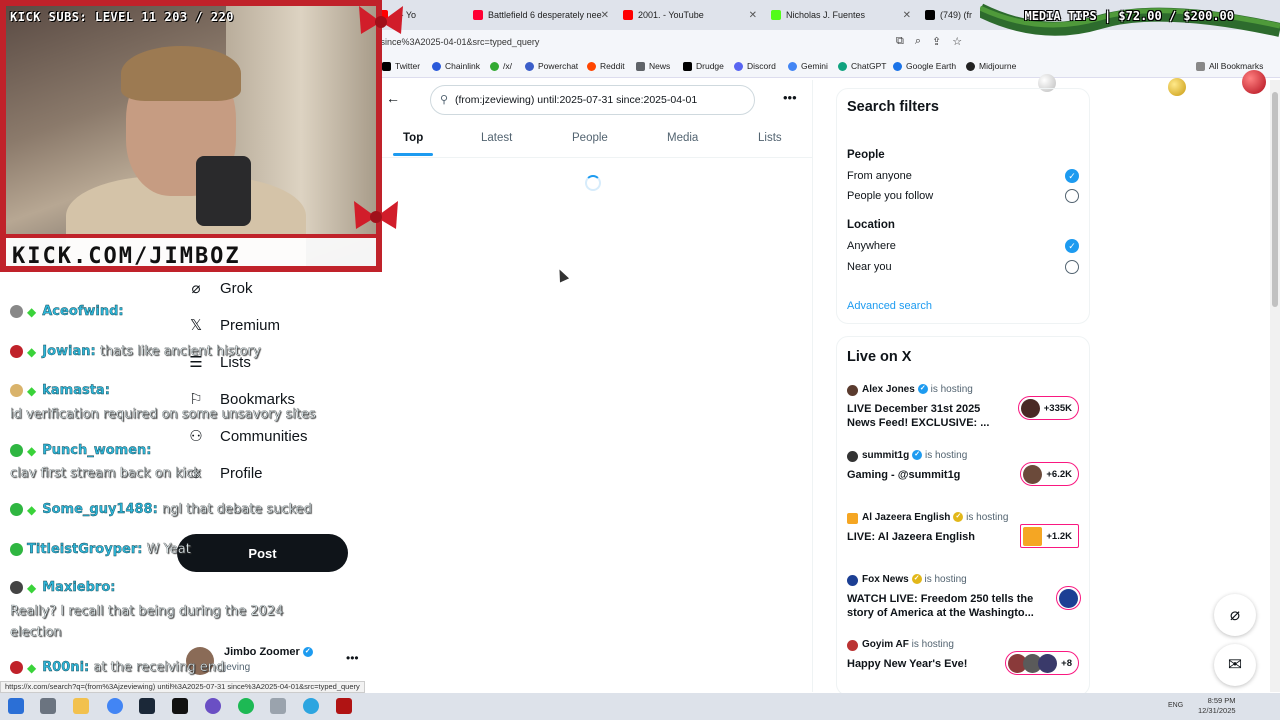 This screenshot has height=720, width=1280. Describe the element at coordinates (1072, 196) in the screenshot. I see `people-you-follow-radio` at that location.